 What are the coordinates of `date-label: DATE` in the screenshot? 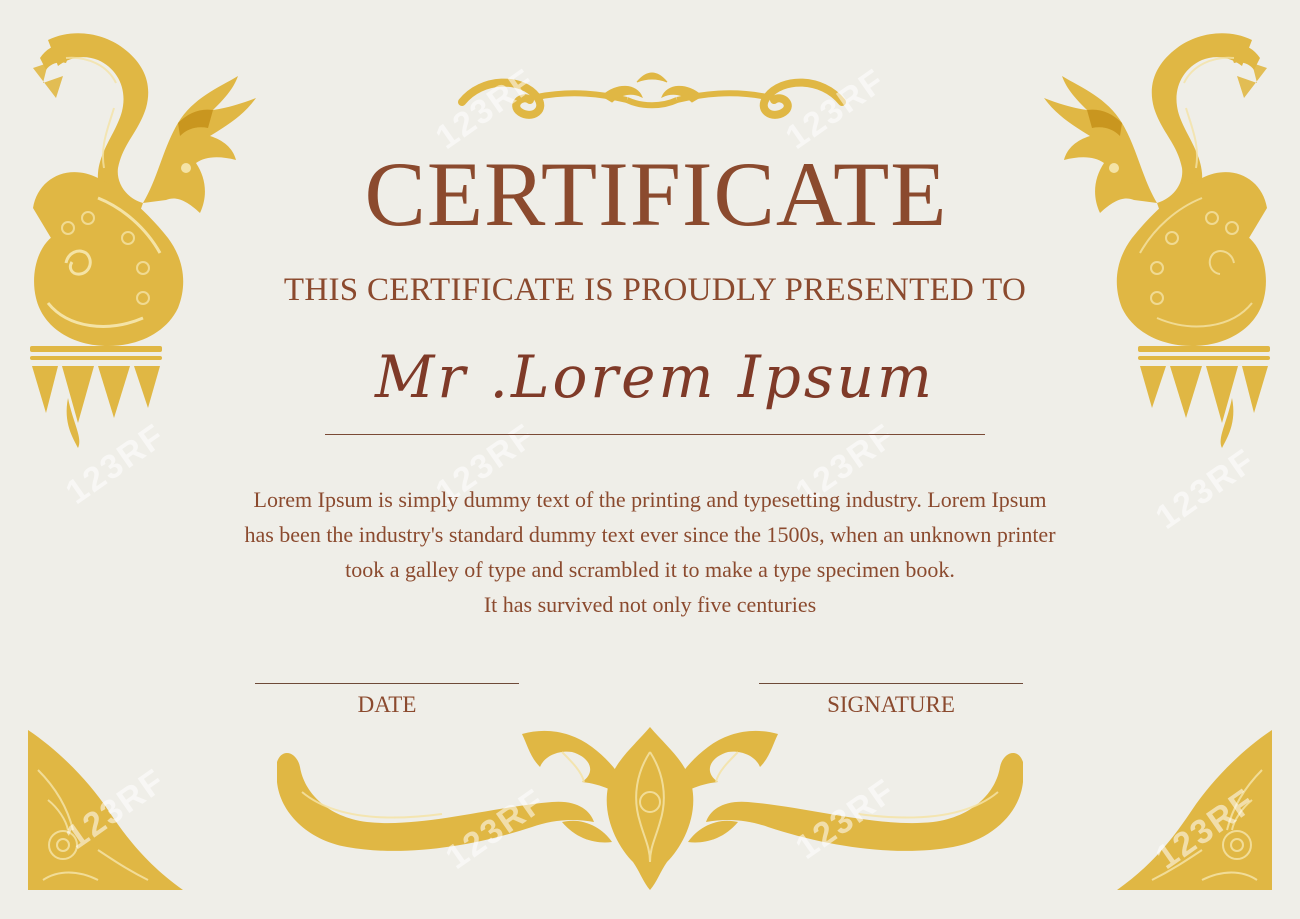 It's located at (387, 704).